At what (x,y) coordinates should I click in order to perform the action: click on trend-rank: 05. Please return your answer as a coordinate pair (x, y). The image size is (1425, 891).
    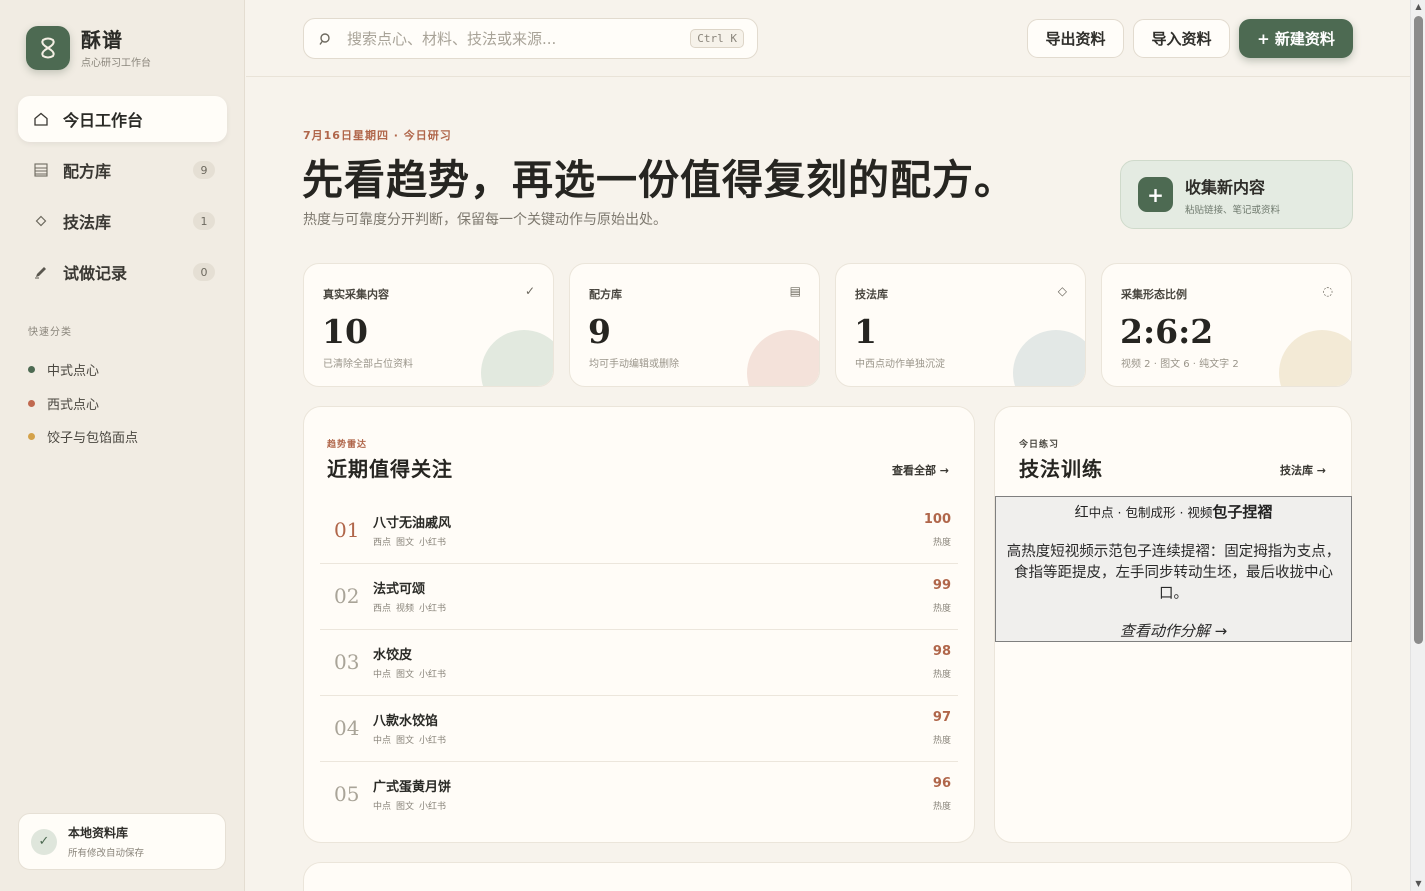
    Looking at the image, I should click on (347, 794).